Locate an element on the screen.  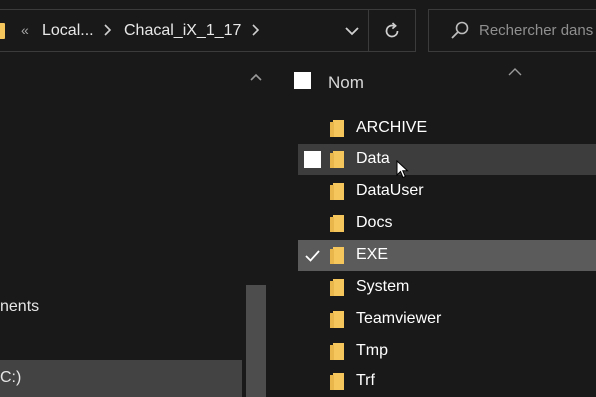
search-icon is located at coordinates (460, 31).